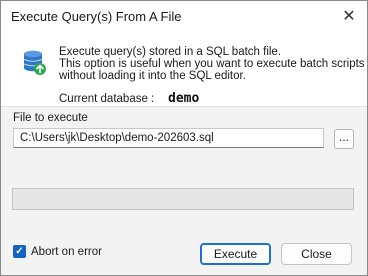 The width and height of the screenshot is (368, 276). Describe the element at coordinates (66, 252) in the screenshot. I see `abort-on-error-label: Abort on error` at that location.